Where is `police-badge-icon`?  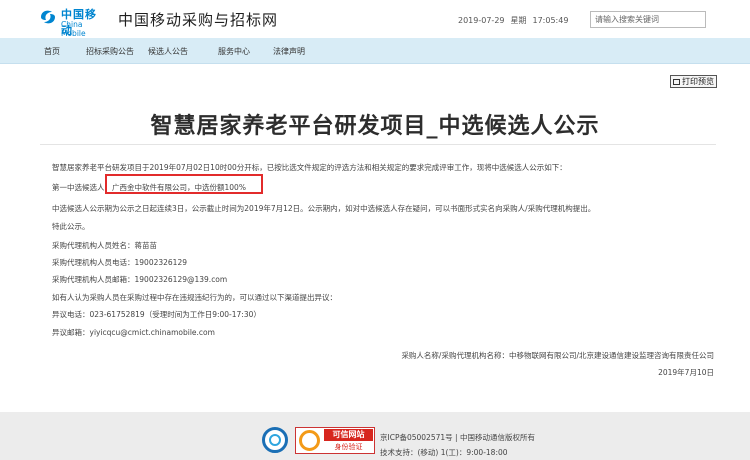 police-badge-icon is located at coordinates (275, 440).